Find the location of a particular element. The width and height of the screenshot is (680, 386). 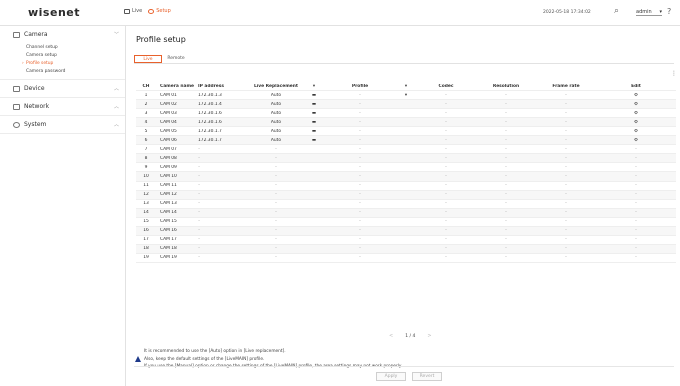

user-menu: admin ▾ is located at coordinates (649, 12).